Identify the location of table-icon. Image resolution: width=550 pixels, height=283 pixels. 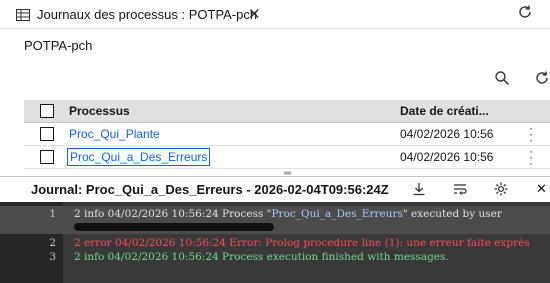
(23, 17).